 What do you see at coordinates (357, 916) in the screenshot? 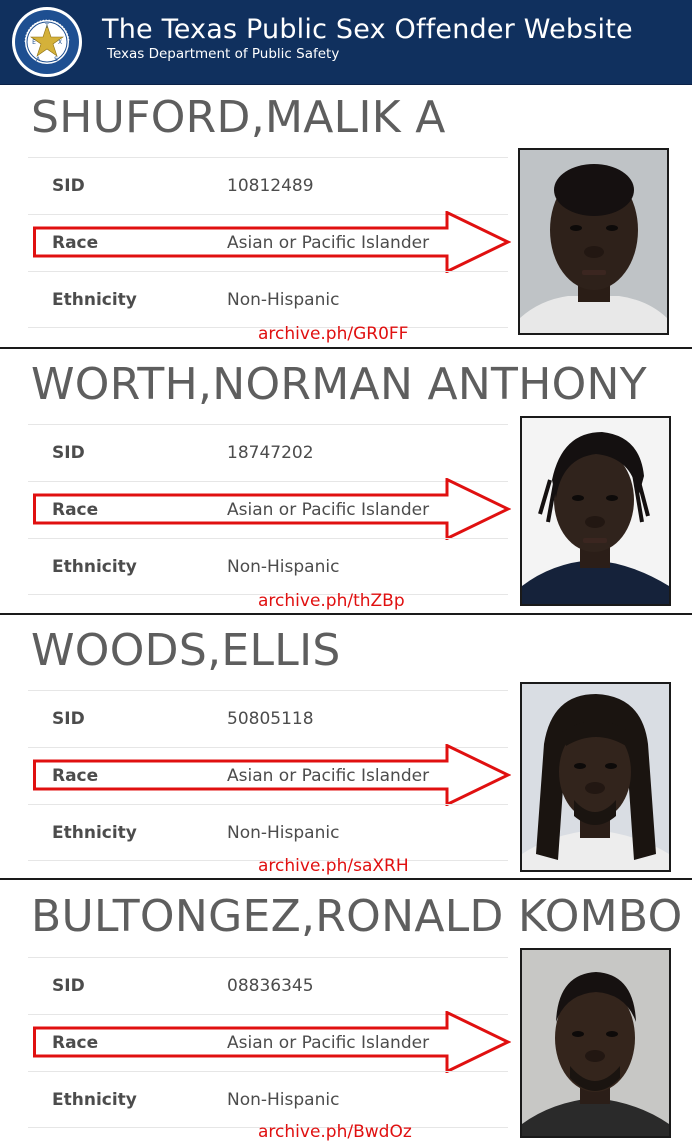
I see `offender-name: BULTONGEZ,RONALD KOMBO` at bounding box center [357, 916].